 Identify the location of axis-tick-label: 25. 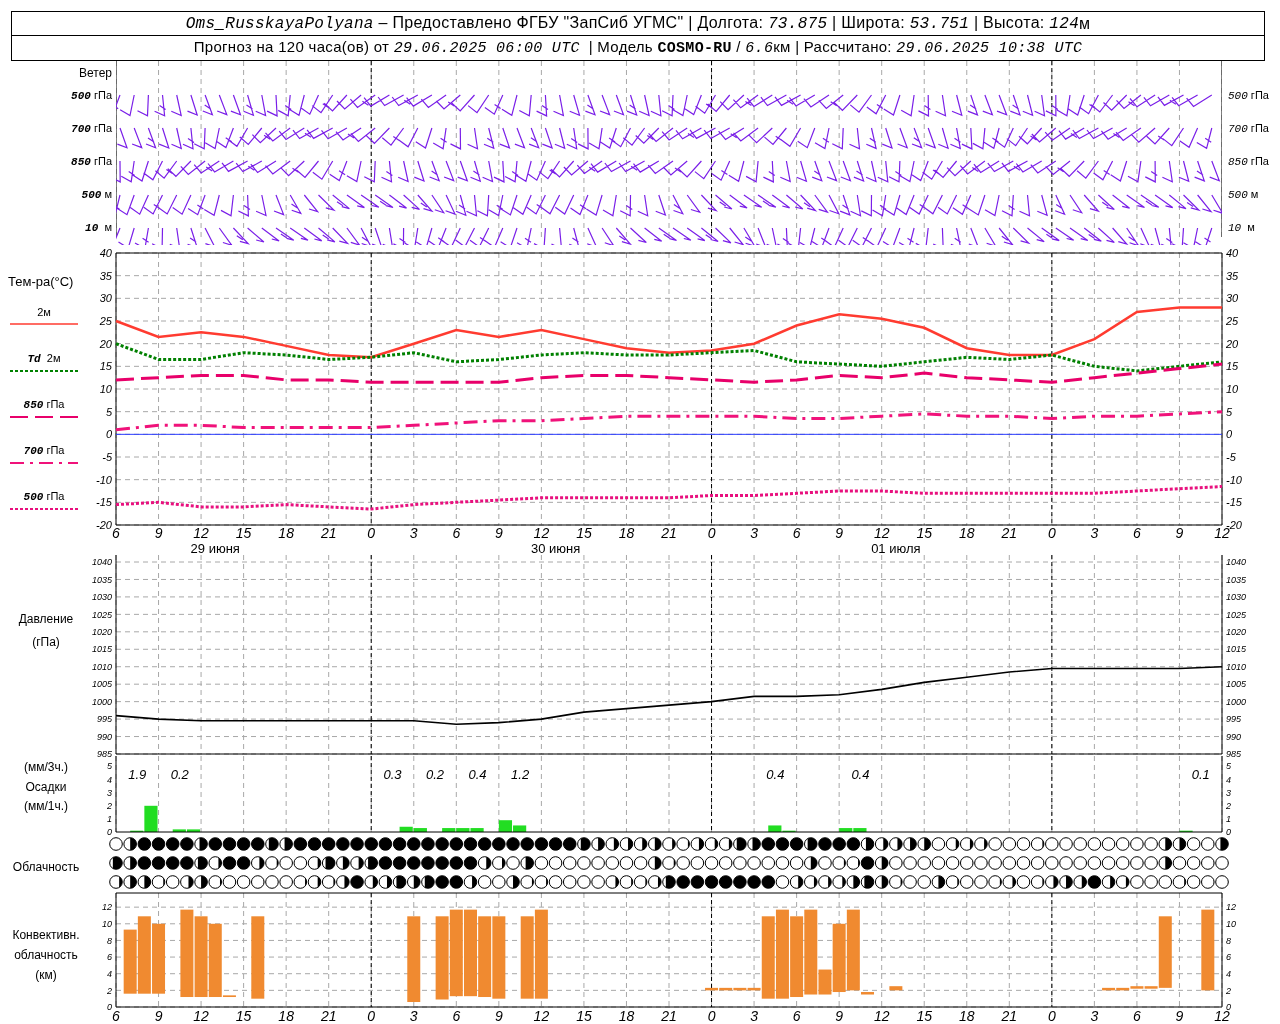
(1232, 320).